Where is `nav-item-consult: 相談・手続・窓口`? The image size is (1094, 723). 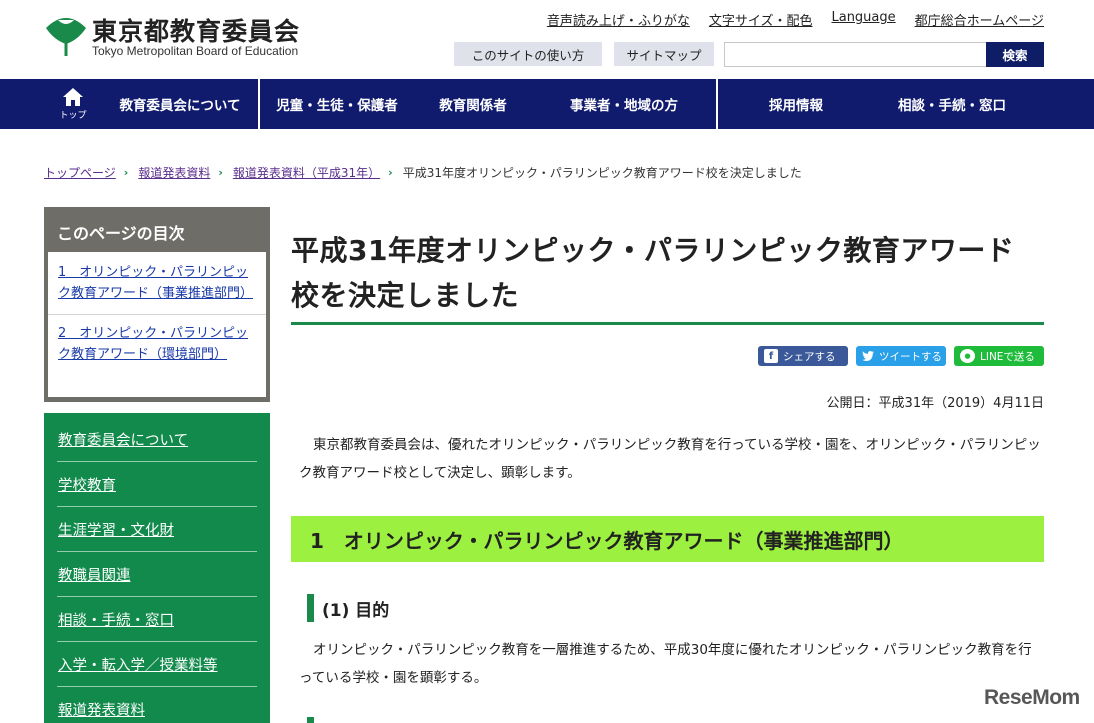 nav-item-consult: 相談・手続・窓口 is located at coordinates (952, 104).